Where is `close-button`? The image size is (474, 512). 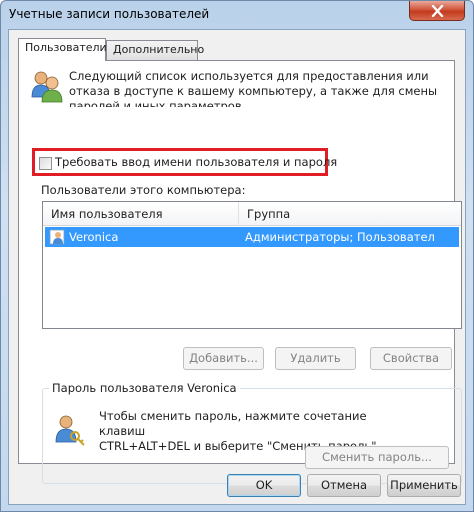 close-button is located at coordinates (437, 11).